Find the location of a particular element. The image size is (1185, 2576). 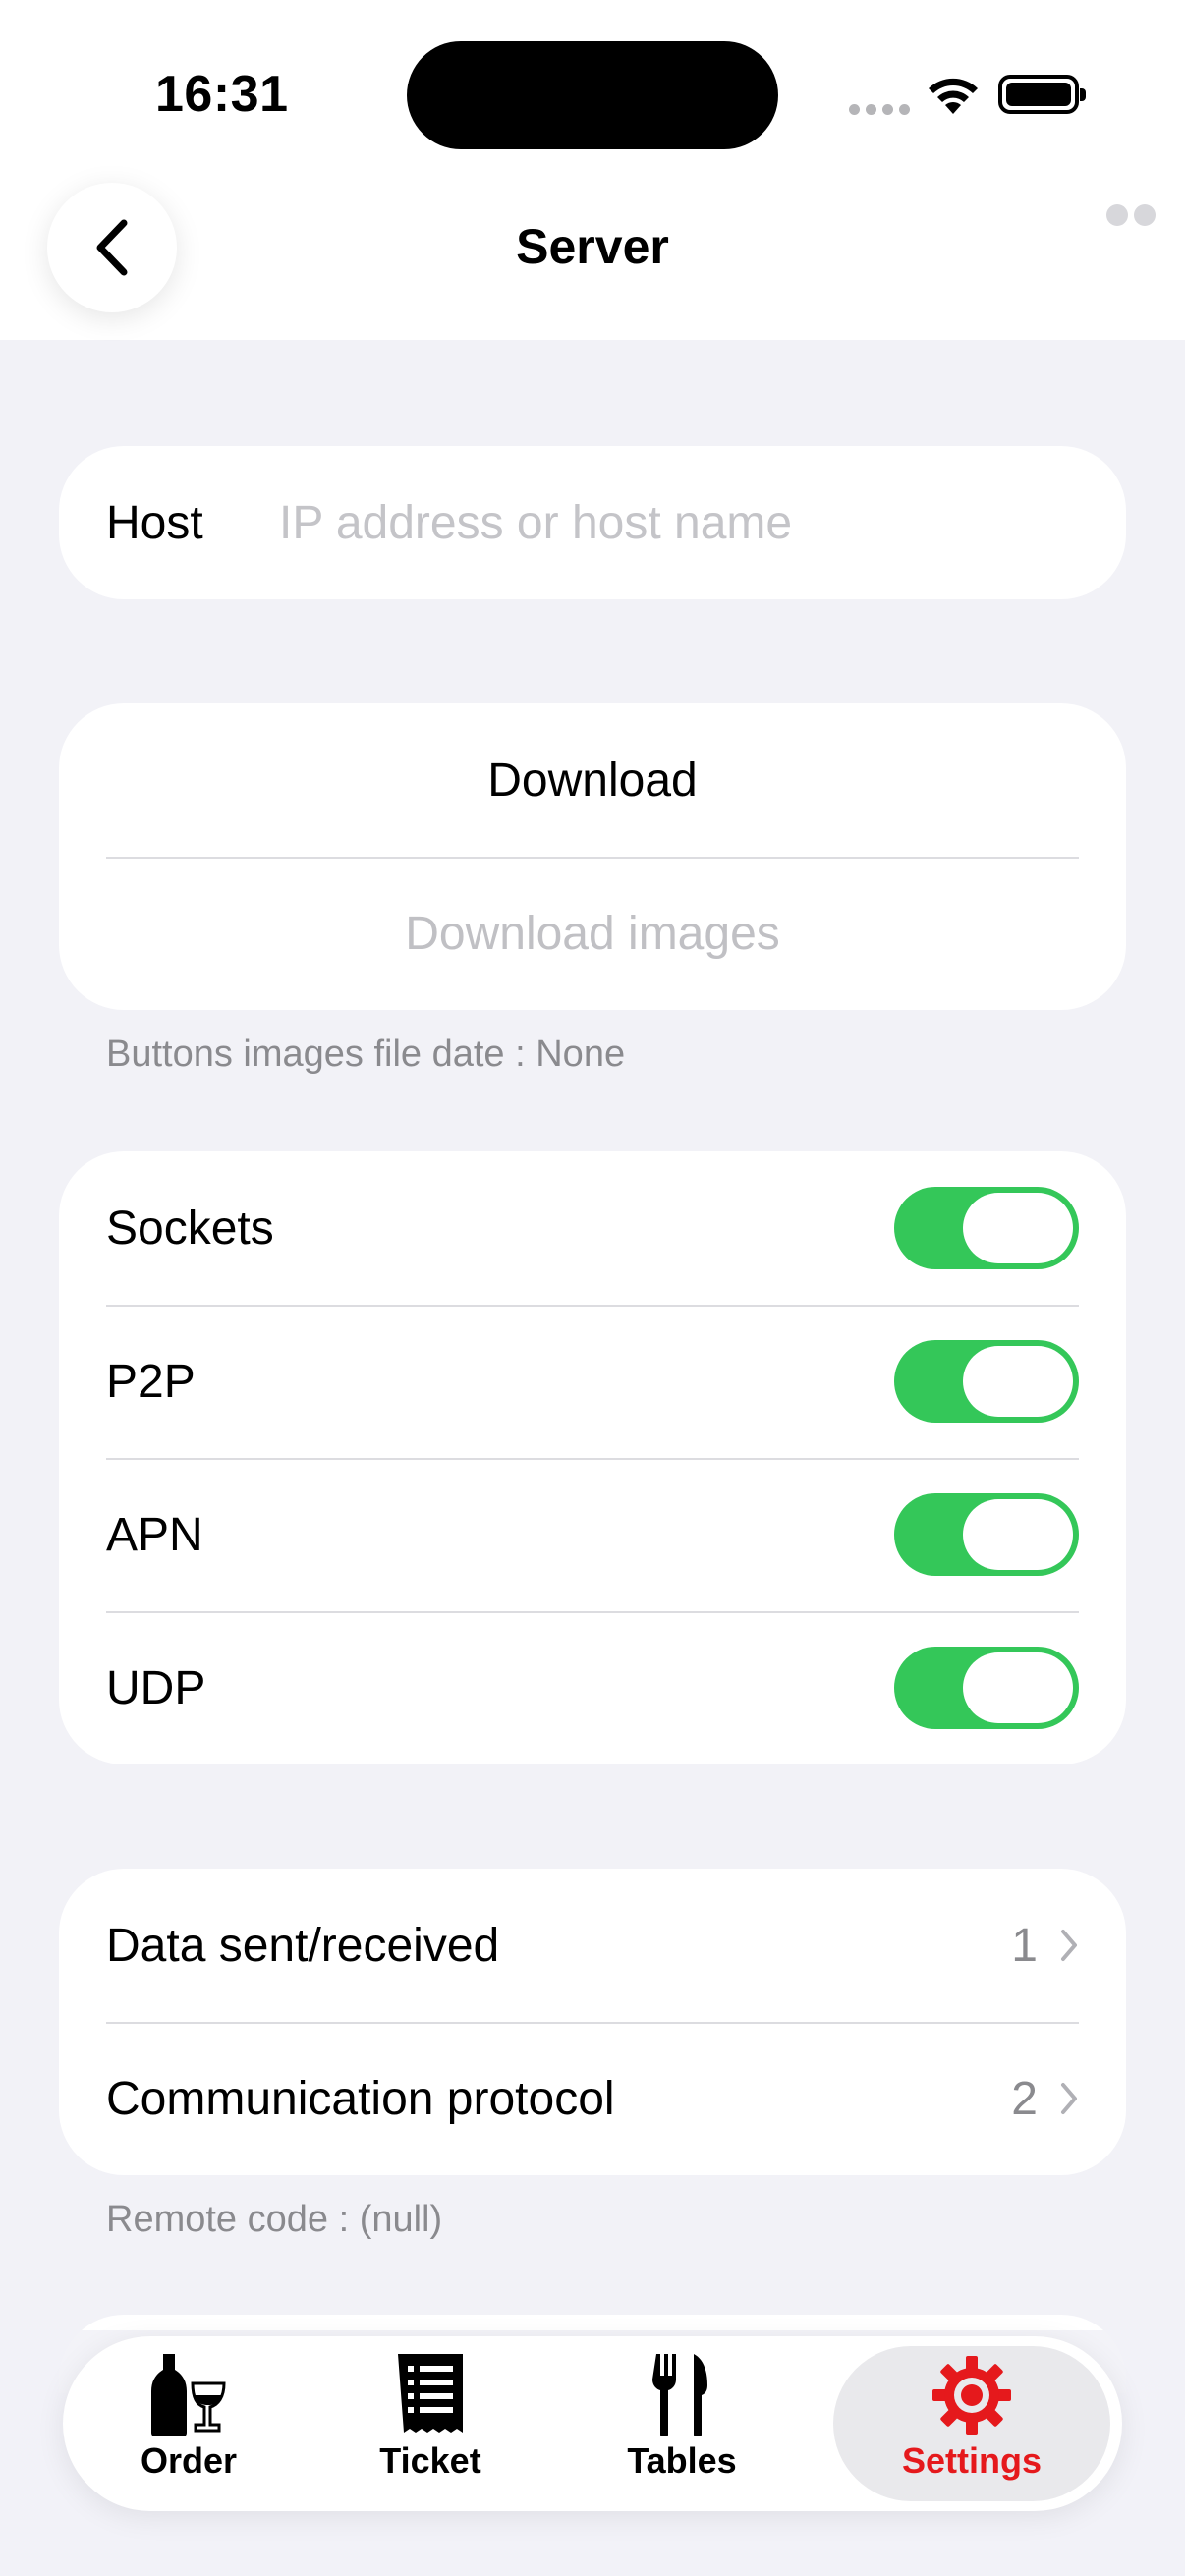

toggle-label: UDP is located at coordinates (156, 1687).